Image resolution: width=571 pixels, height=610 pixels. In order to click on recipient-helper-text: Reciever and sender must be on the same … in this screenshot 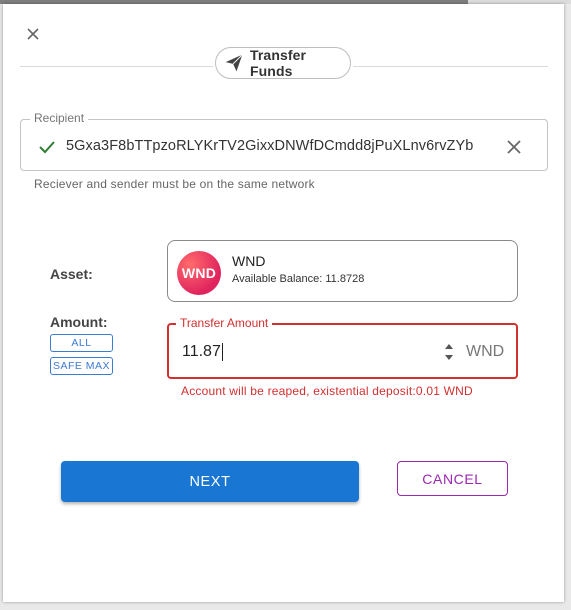, I will do `click(174, 184)`.